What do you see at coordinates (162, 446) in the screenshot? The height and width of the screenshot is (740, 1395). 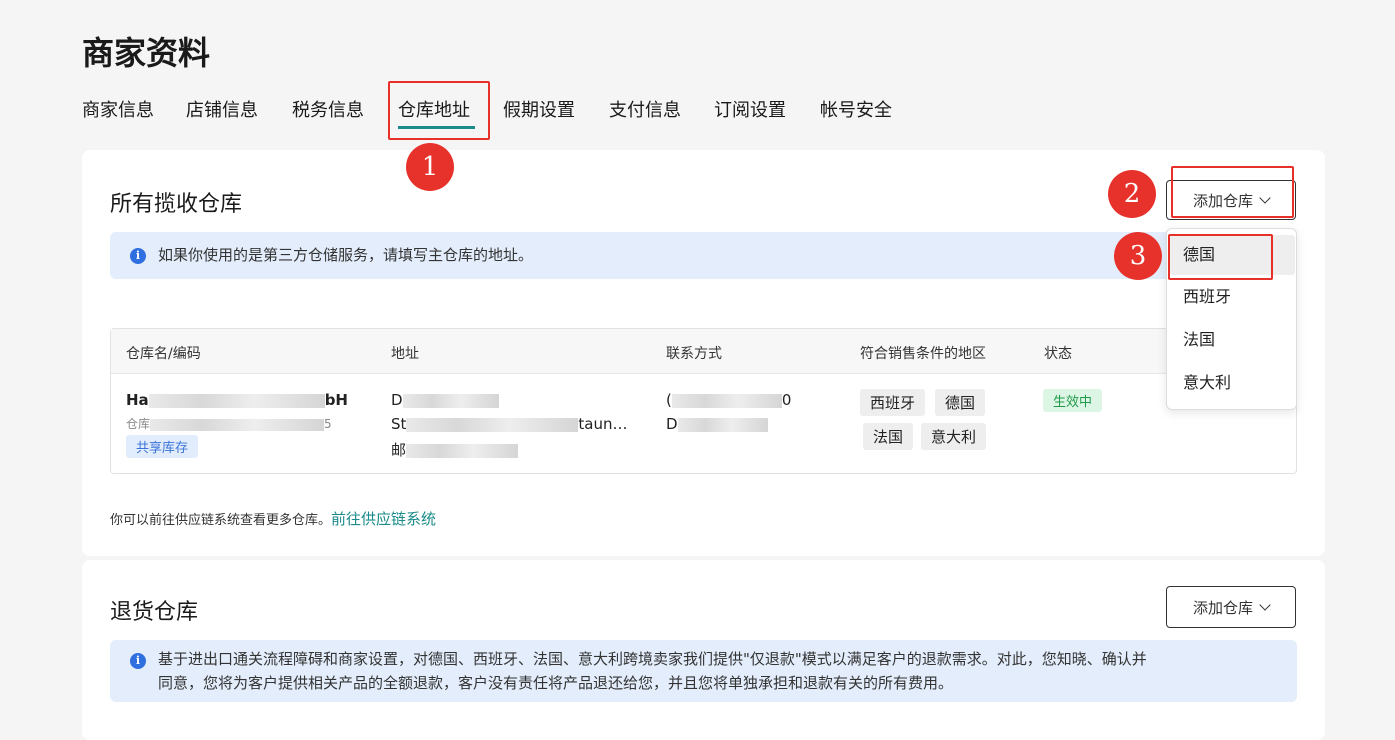 I see `shared-inventory-tag: 共享库存` at bounding box center [162, 446].